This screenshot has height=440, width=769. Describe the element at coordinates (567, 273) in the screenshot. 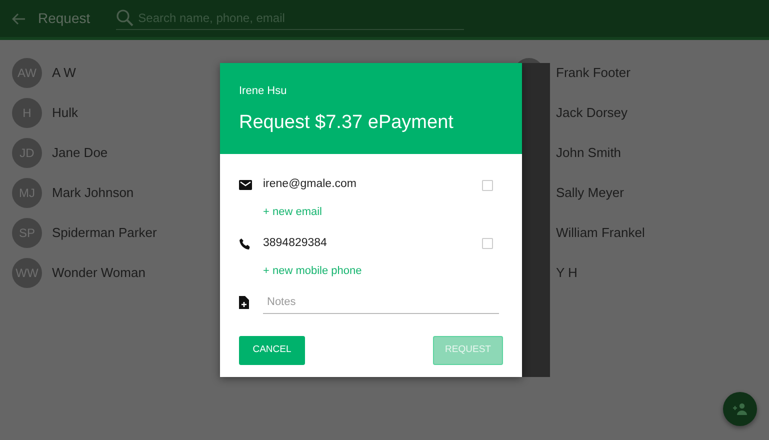

I see `contact-name: Y H` at that location.